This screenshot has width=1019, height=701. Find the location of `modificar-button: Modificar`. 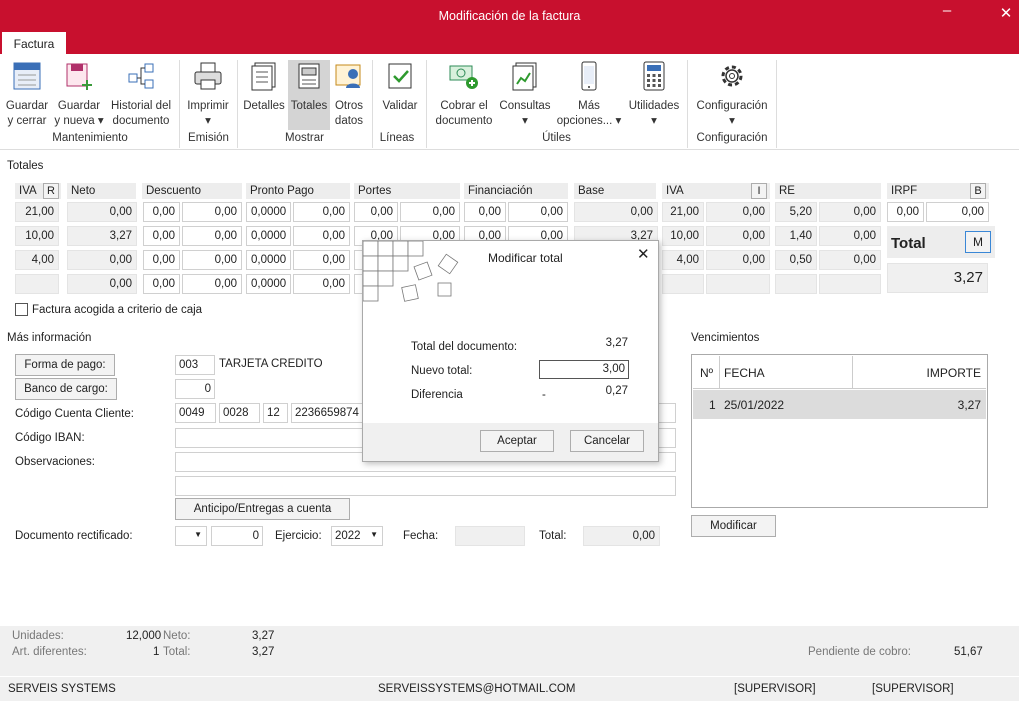

modificar-button: Modificar is located at coordinates (733, 526).